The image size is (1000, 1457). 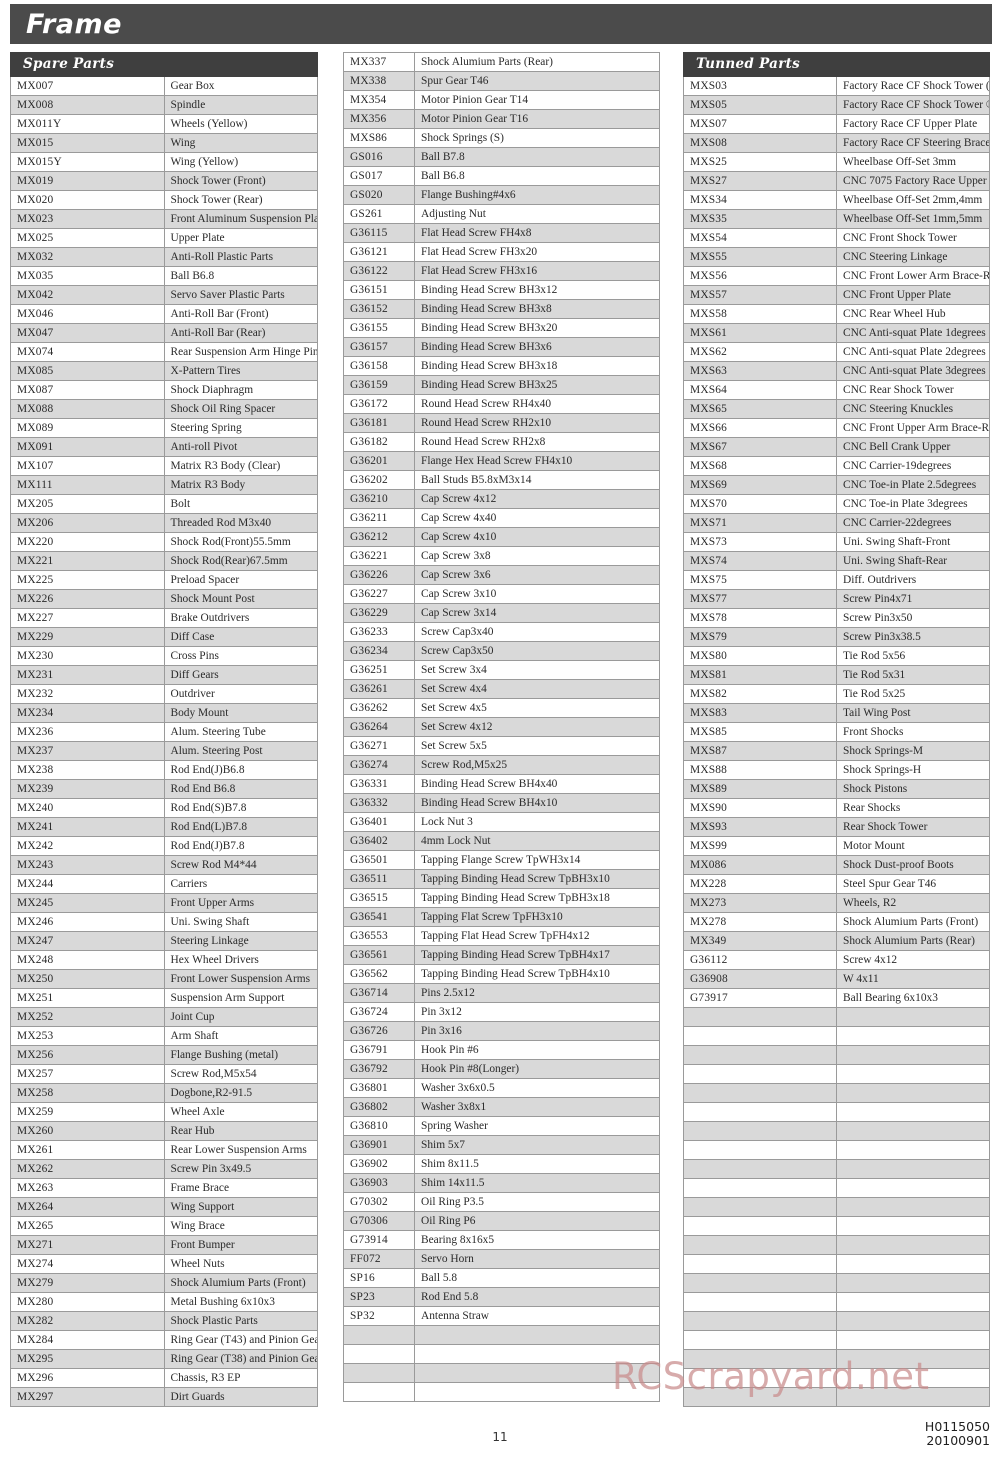 I want to click on table-row: G36211 Cap Screw 4x40, so click(x=501, y=518).